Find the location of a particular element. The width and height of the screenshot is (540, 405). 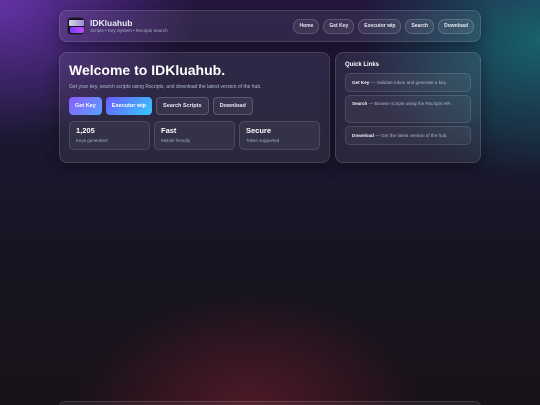

hero-title: Welcome to IDKluahub. is located at coordinates (147, 70).